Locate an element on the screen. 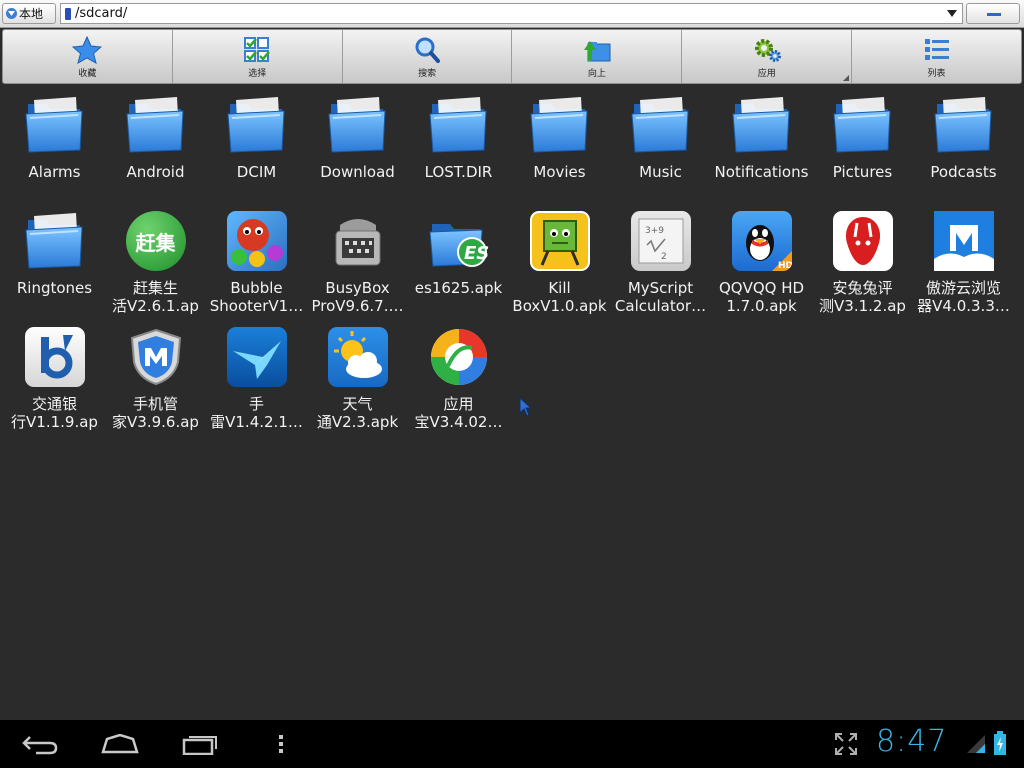  file-name: 手机管 家V3.9.6.ap is located at coordinates (155, 413).